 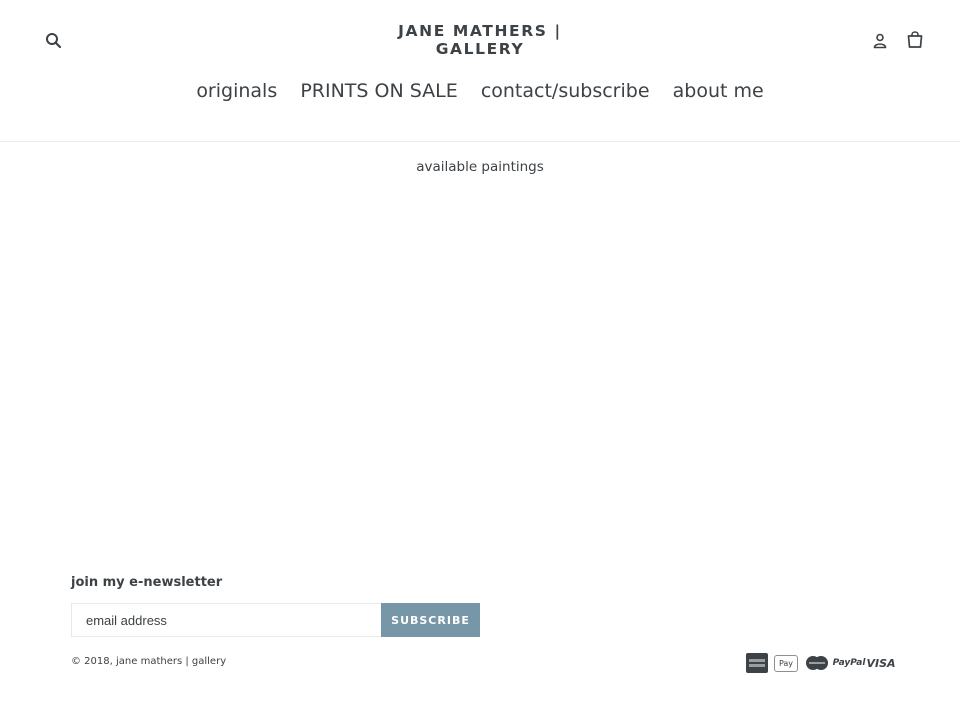 I want to click on payment-icons: Pay PayPal VISA, so click(x=821, y=663).